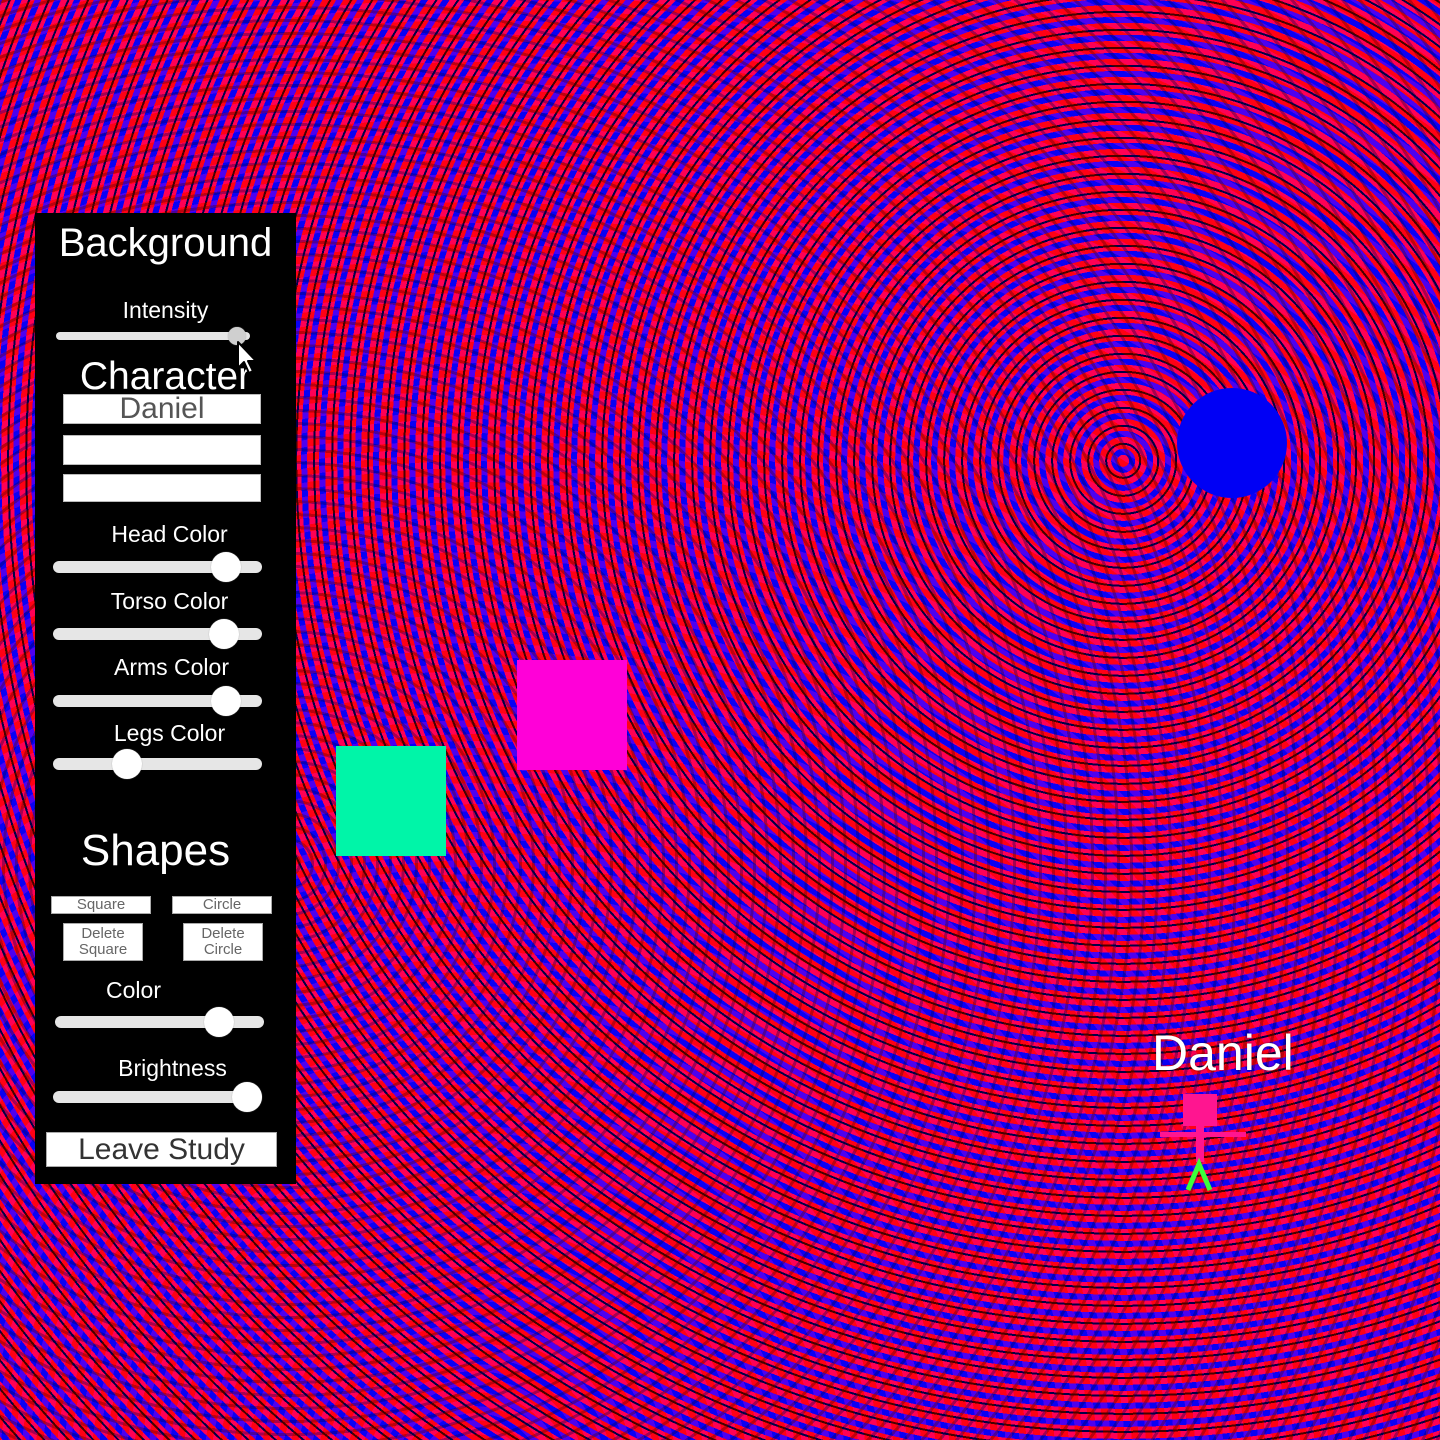  I want to click on cyan-square-shape, so click(391, 801).